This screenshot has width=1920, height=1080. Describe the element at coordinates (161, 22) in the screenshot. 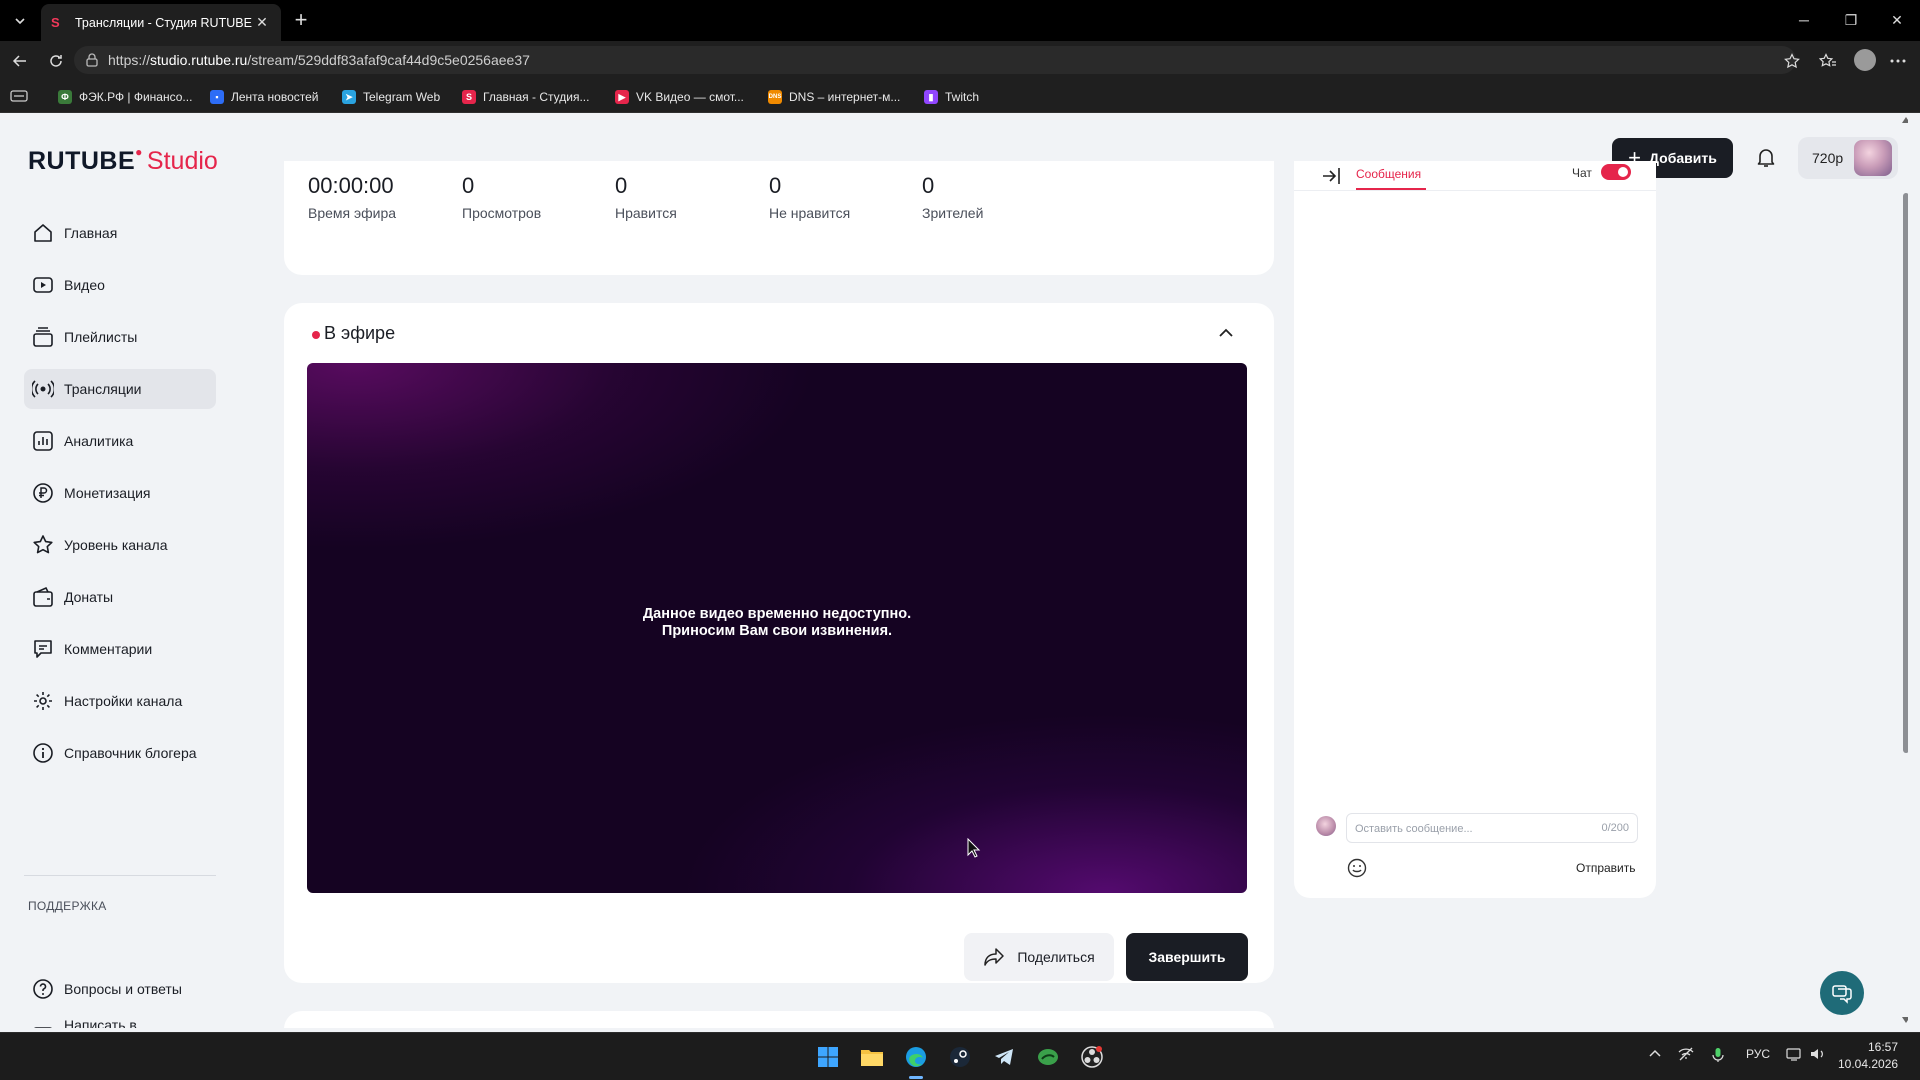

I see `browser-tab: S Трансляции - Студия RUTUBE ✕` at that location.